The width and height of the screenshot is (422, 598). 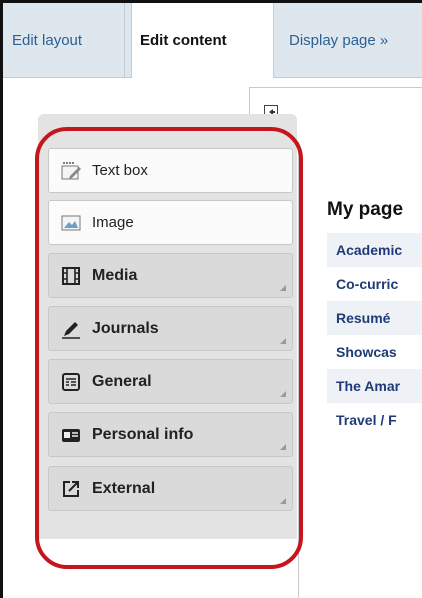 What do you see at coordinates (170, 381) in the screenshot?
I see `block-general: General` at bounding box center [170, 381].